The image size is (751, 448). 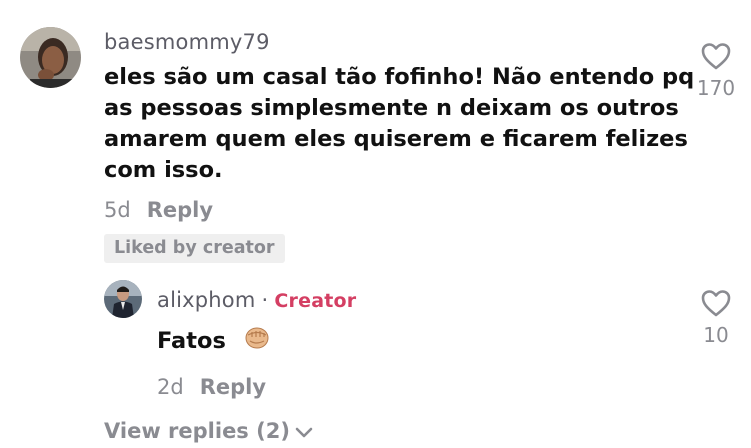 What do you see at coordinates (163, 170) in the screenshot?
I see `comment-text-line: com isso.` at bounding box center [163, 170].